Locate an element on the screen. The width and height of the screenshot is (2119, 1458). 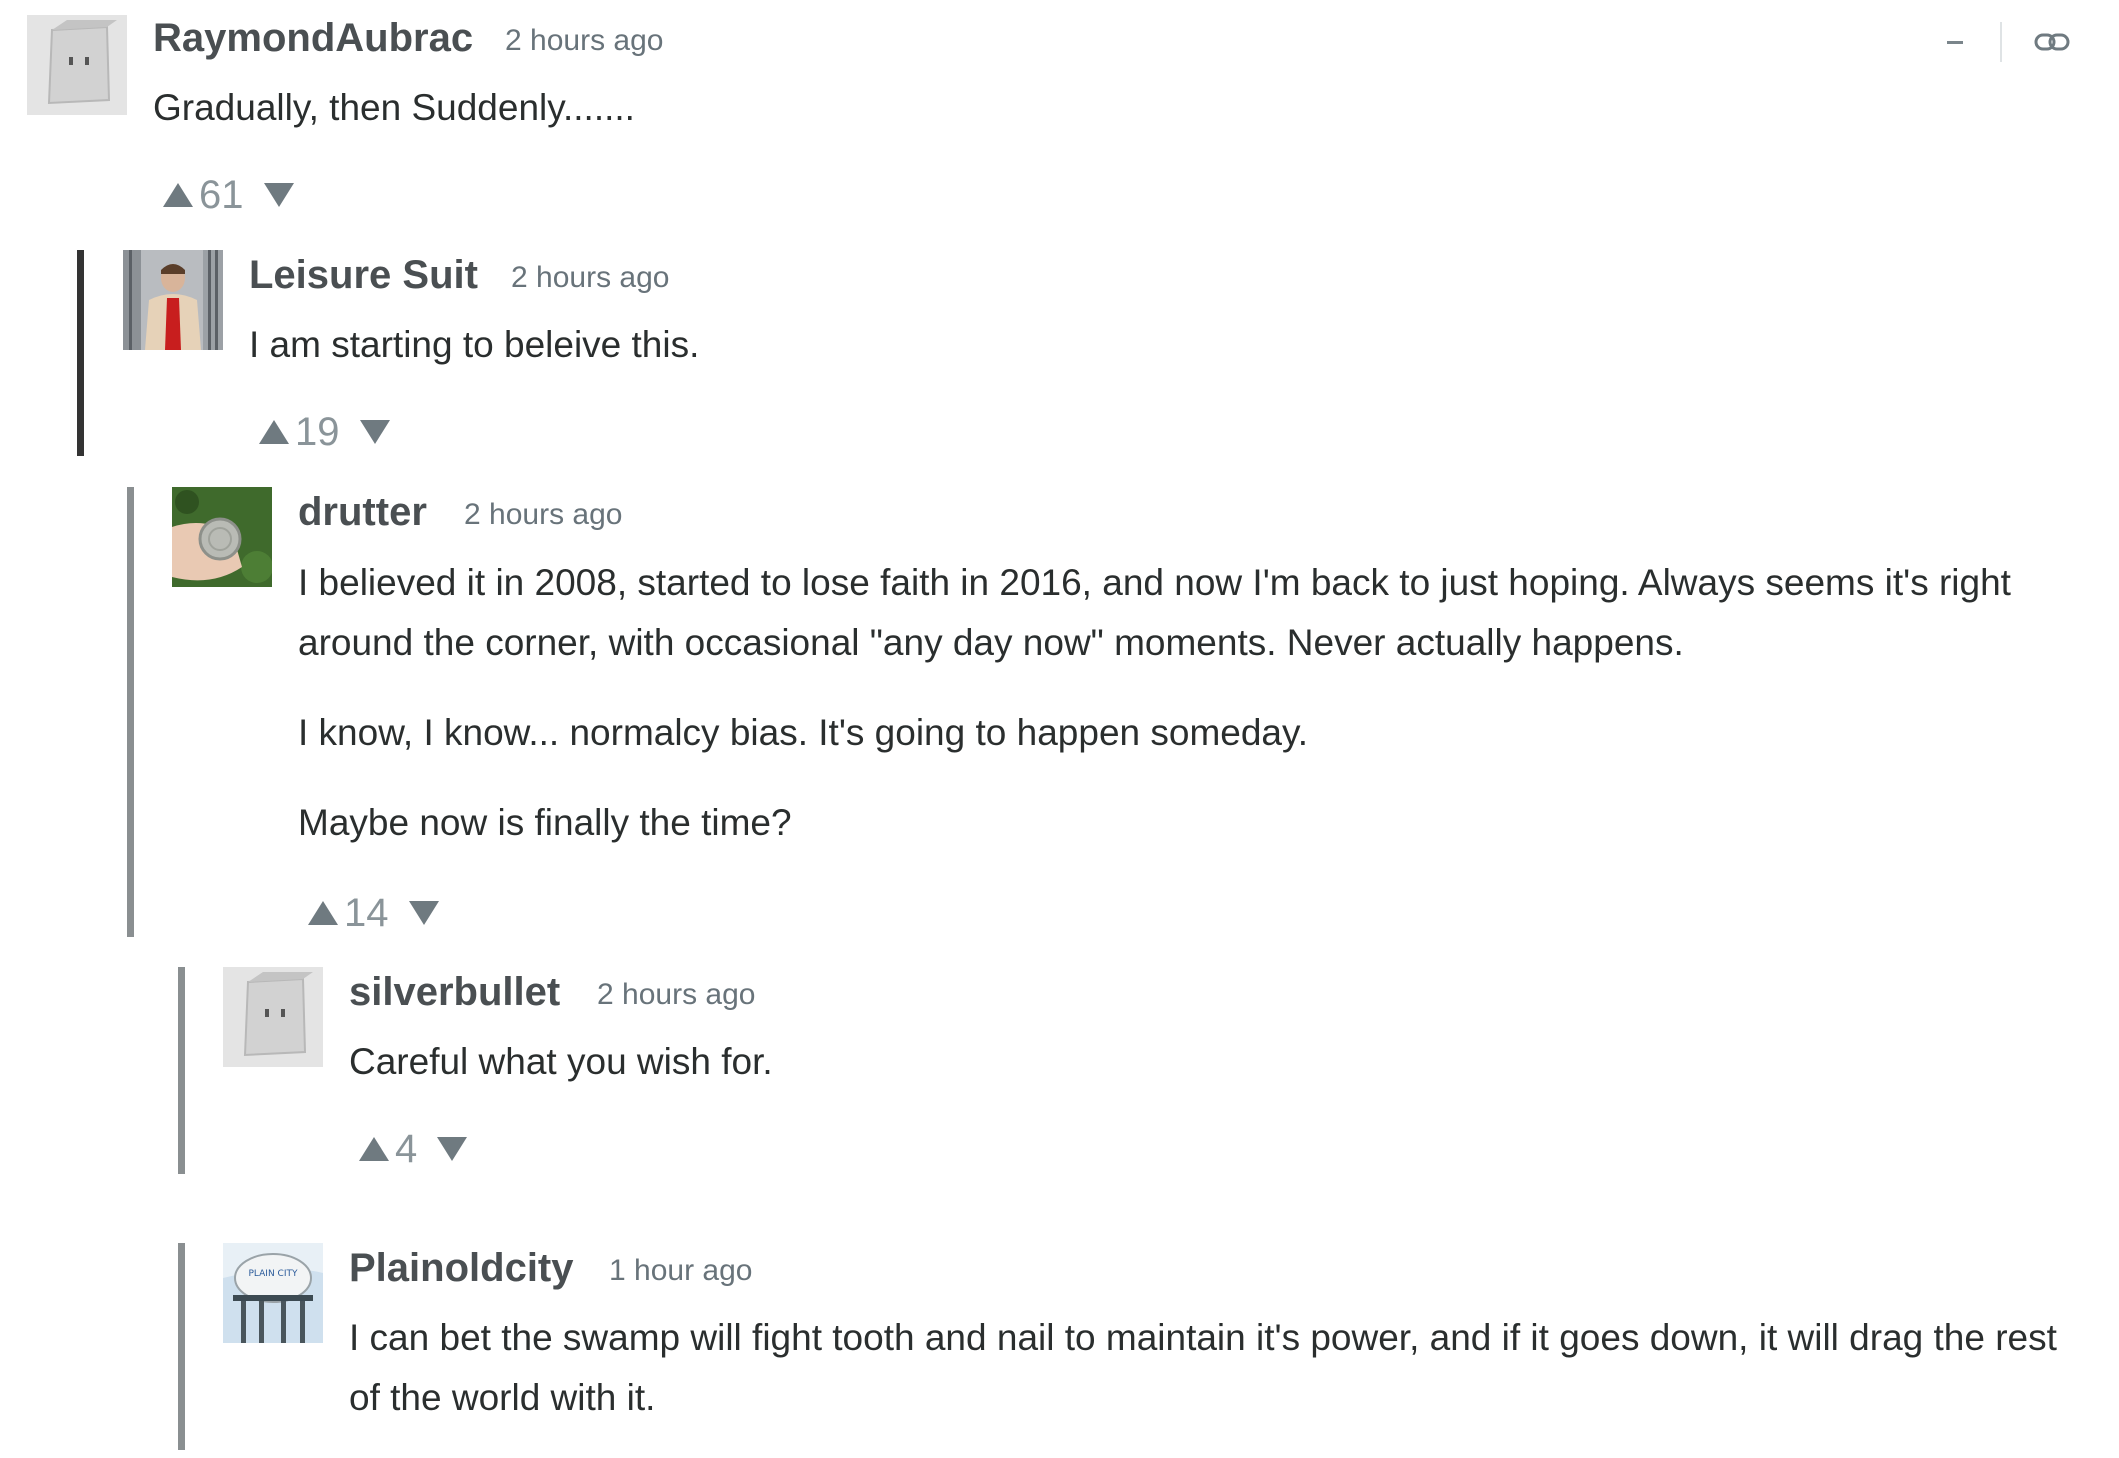
vote-count: 19 is located at coordinates (317, 431).